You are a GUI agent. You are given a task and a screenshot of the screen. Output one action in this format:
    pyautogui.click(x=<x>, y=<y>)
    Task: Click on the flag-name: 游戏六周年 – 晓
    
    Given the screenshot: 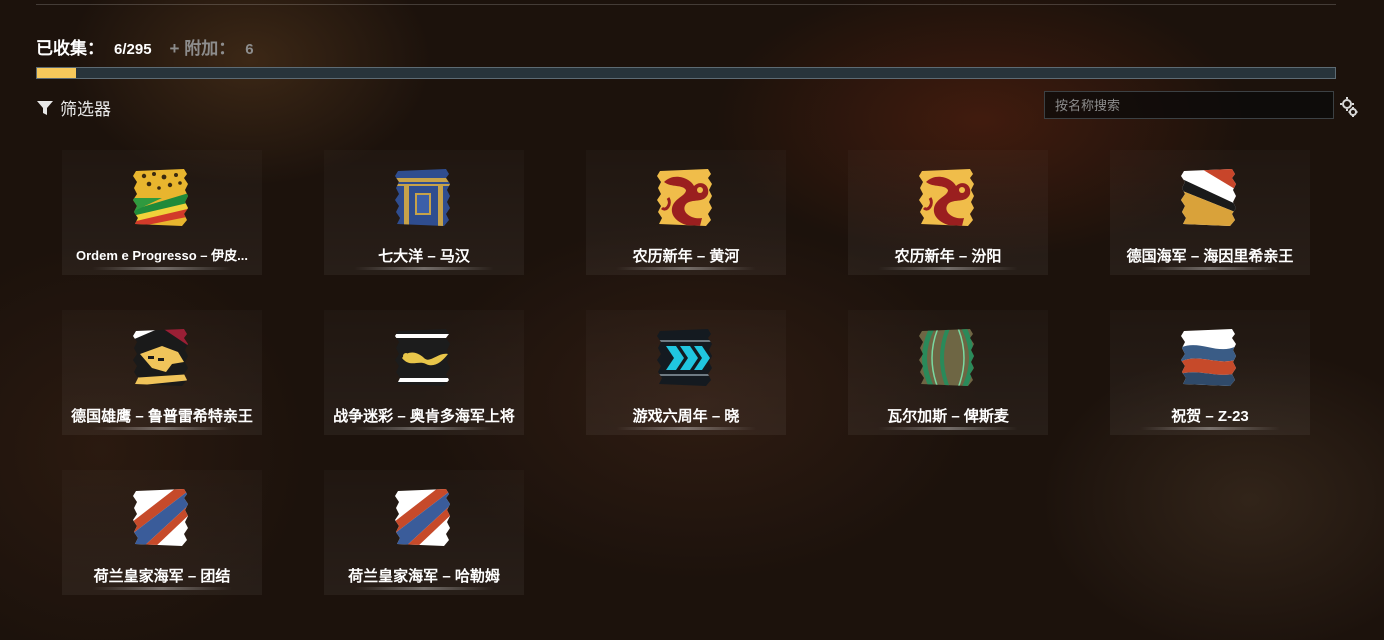 What is the action you would take?
    pyautogui.click(x=686, y=416)
    